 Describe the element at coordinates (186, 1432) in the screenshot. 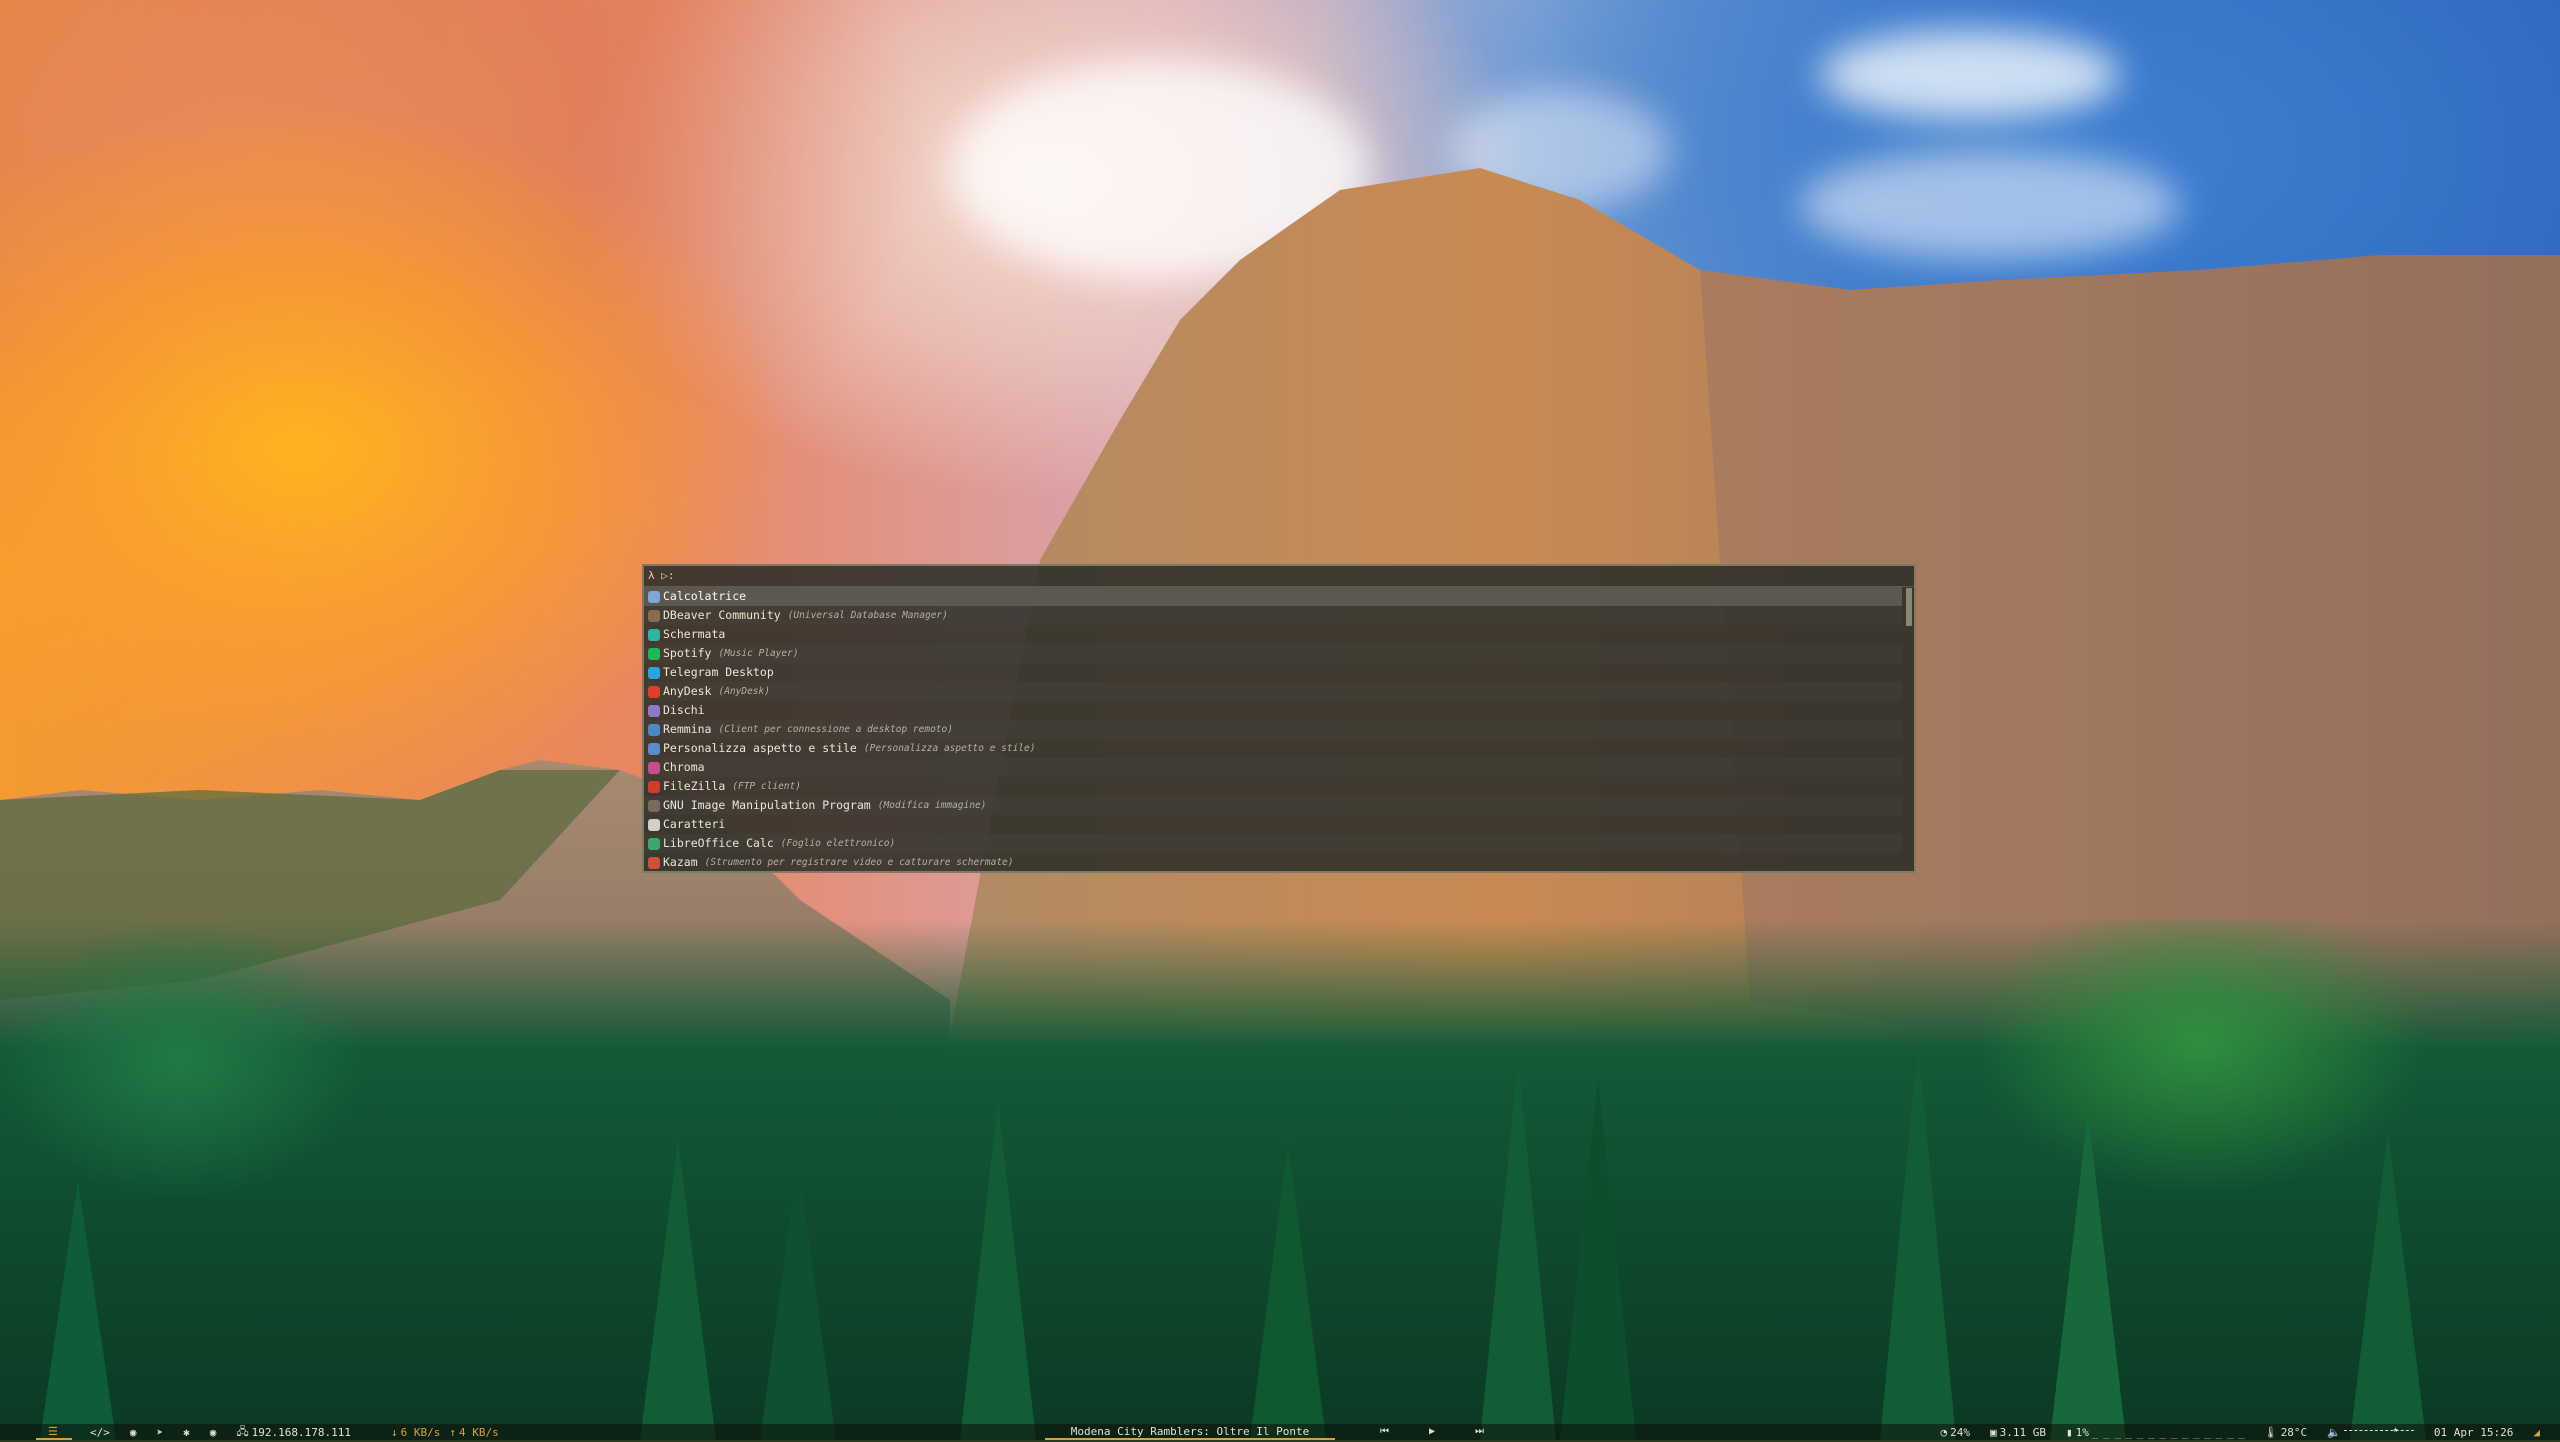

I see `settings-icon: ✱` at that location.